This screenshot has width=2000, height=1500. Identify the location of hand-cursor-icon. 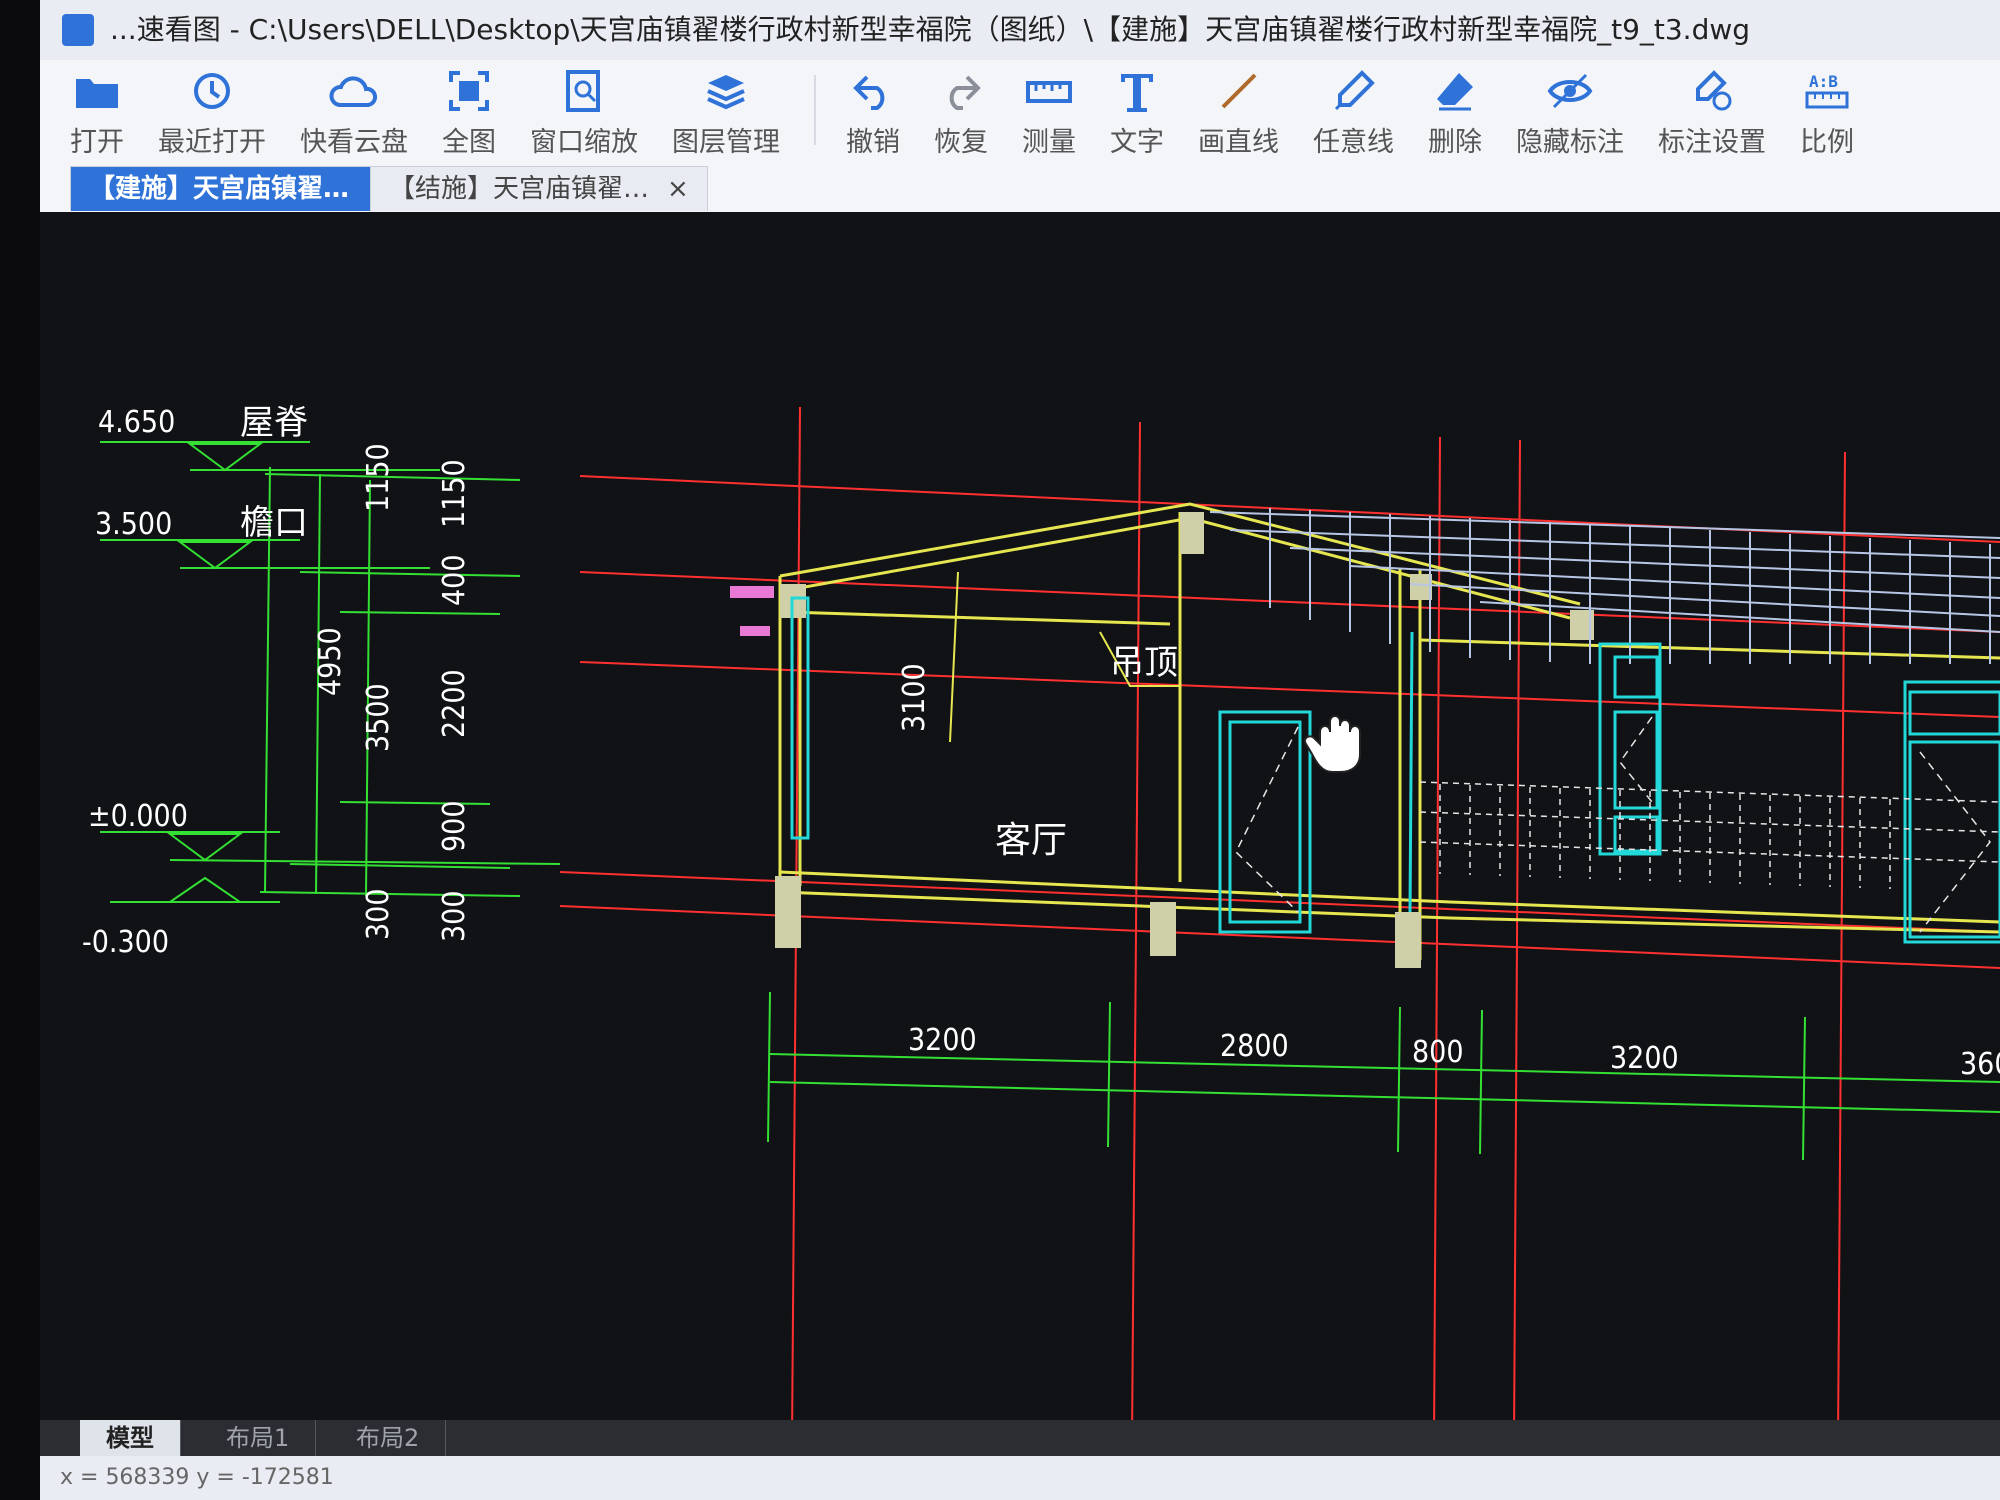
(1332, 744).